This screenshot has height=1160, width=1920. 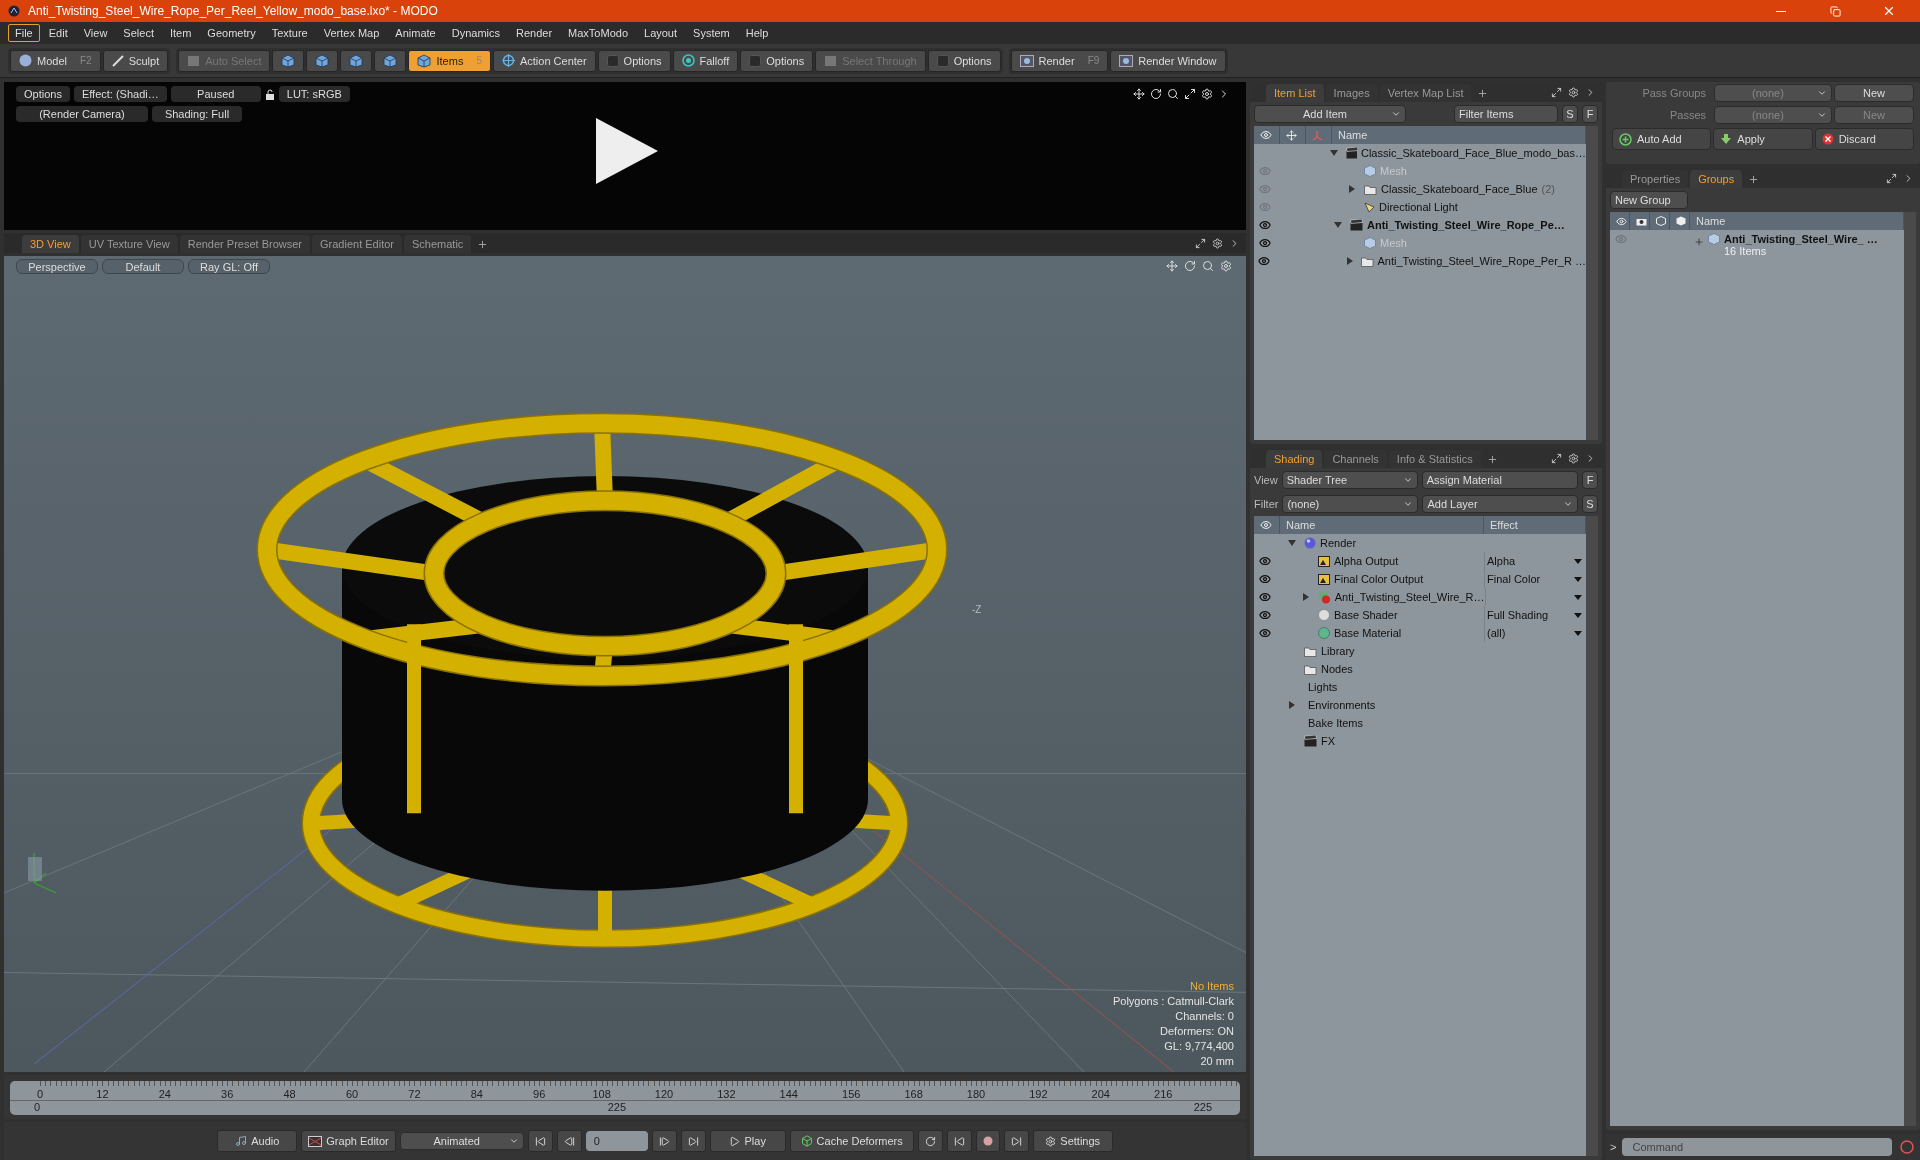 What do you see at coordinates (1139, 94) in the screenshot?
I see `move-icon` at bounding box center [1139, 94].